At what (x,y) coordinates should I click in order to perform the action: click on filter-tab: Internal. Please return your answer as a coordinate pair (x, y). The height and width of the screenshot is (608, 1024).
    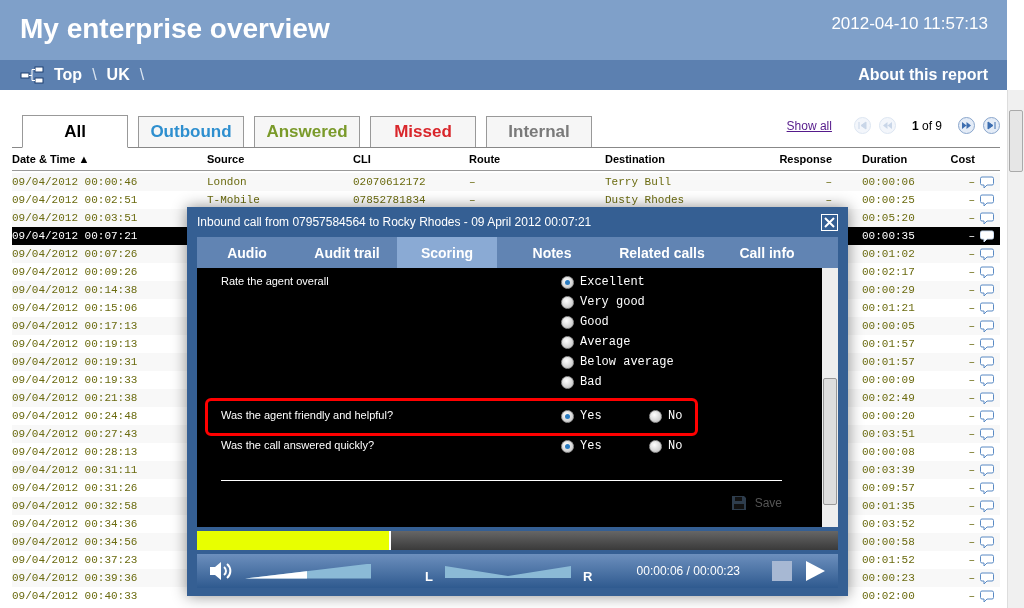
    Looking at the image, I should click on (539, 131).